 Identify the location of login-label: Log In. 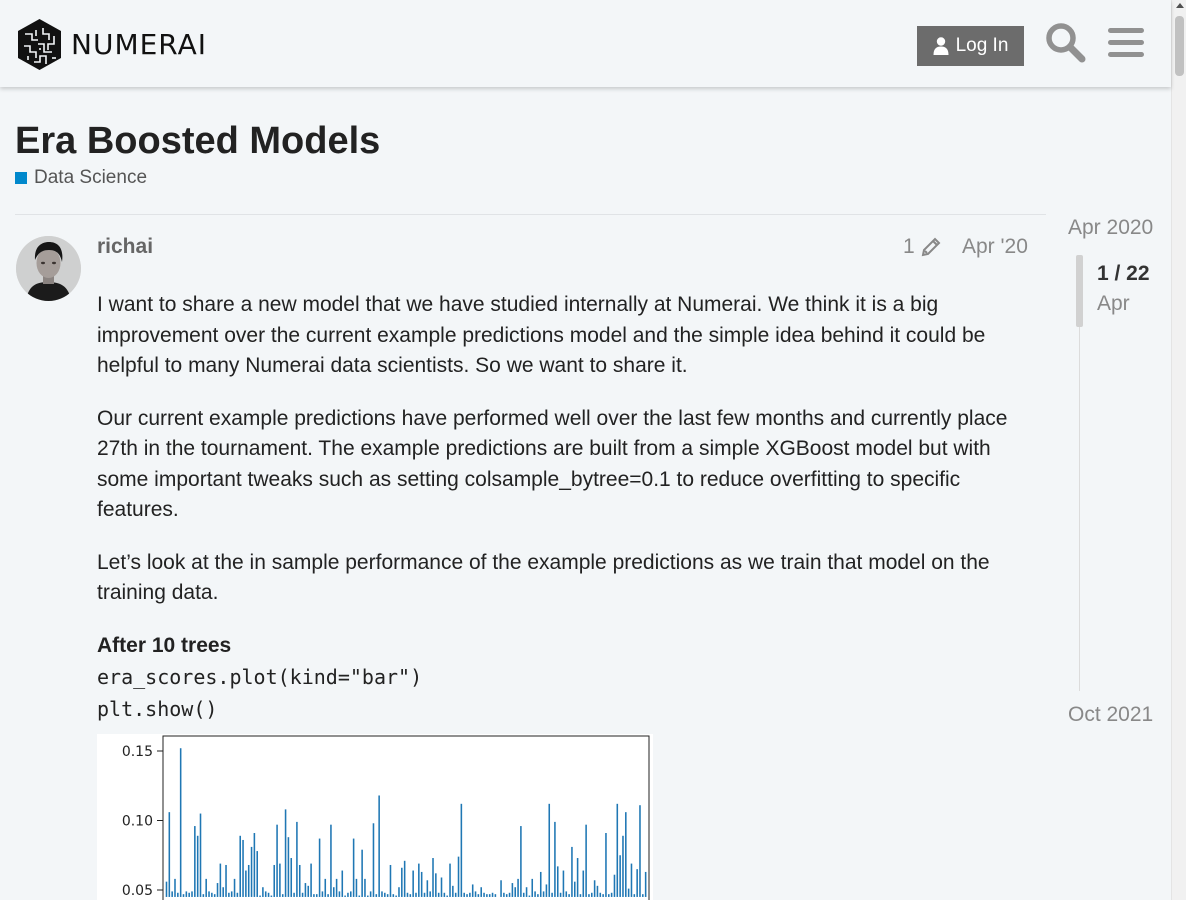
(982, 45).